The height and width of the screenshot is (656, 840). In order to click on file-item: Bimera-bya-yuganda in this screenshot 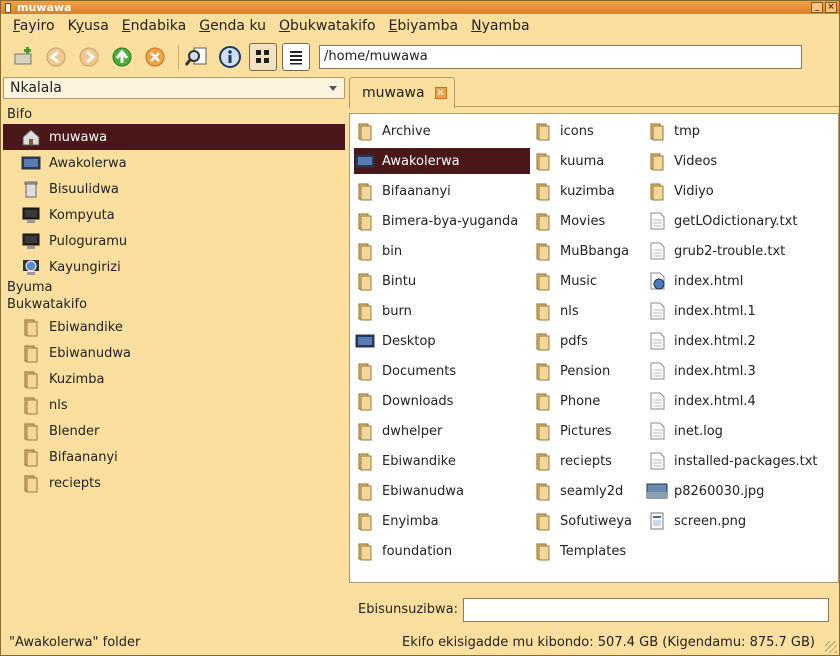, I will do `click(442, 221)`.